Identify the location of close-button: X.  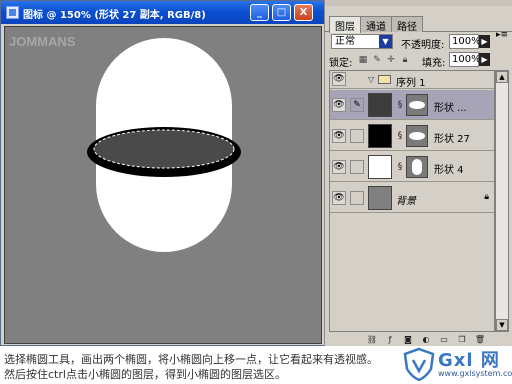
(303, 12).